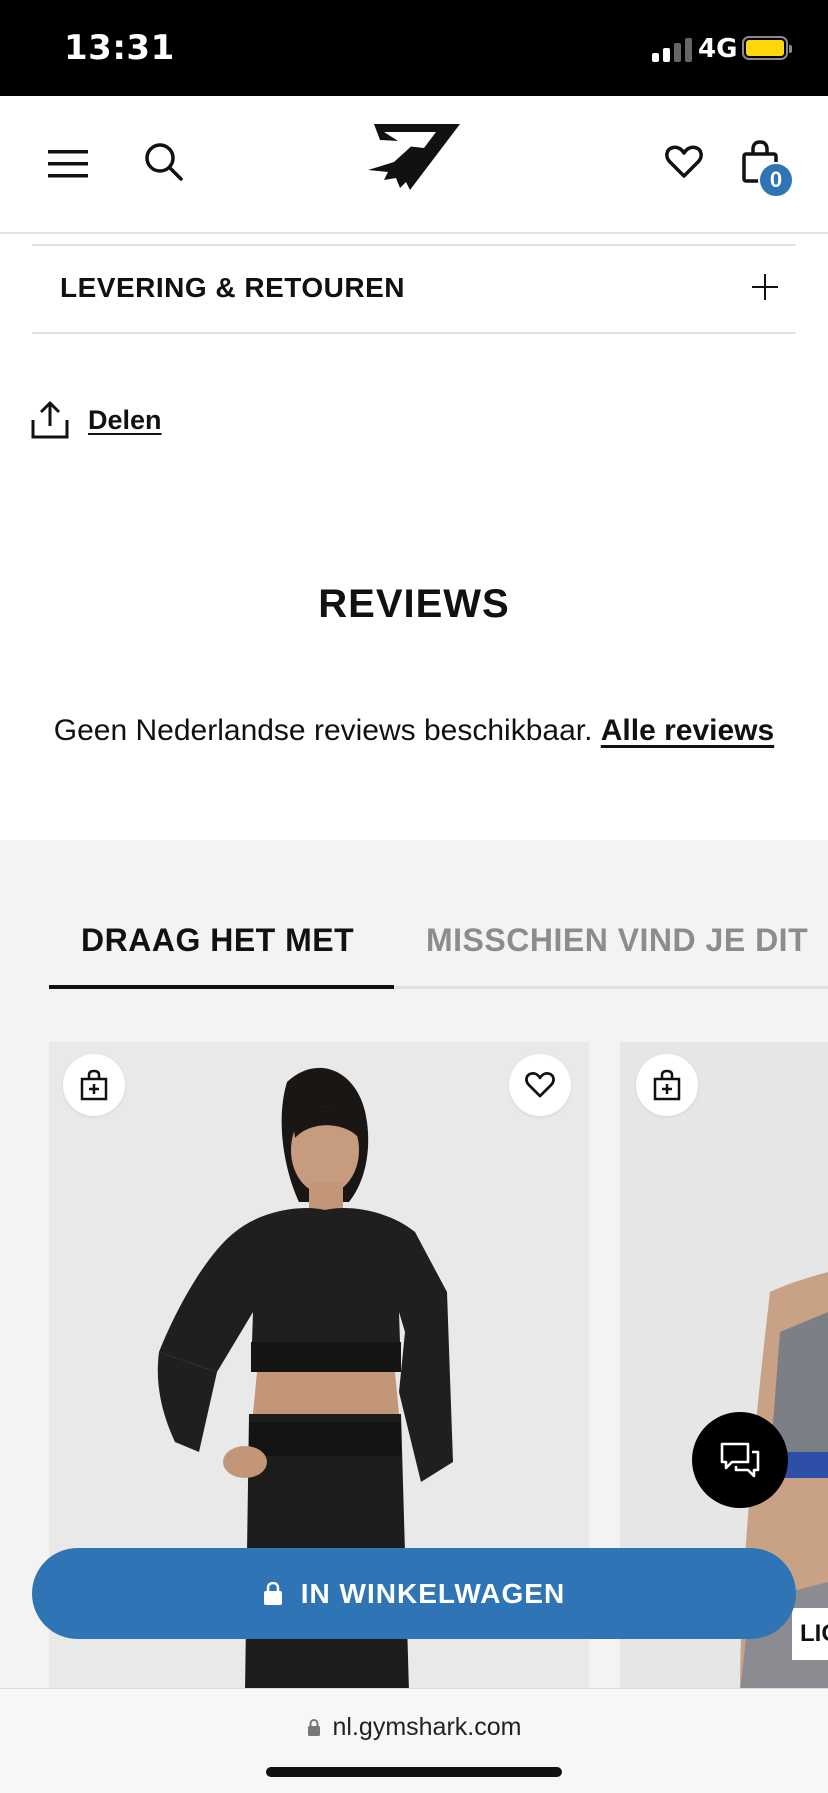 The height and width of the screenshot is (1793, 828). Describe the element at coordinates (164, 162) in the screenshot. I see `search-icon` at that location.